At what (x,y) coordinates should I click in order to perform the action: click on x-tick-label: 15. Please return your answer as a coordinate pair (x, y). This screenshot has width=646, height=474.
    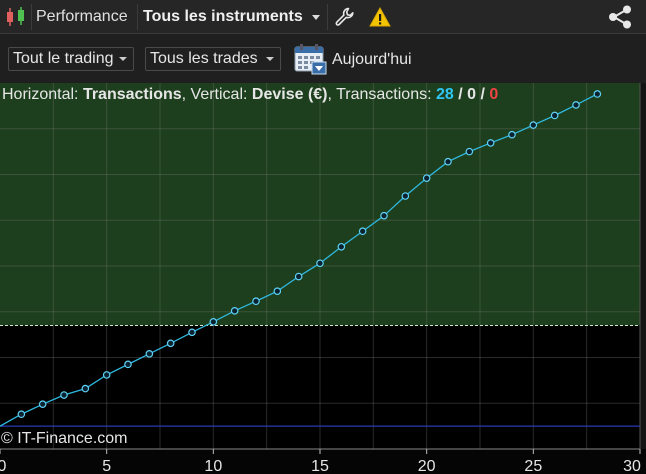
    Looking at the image, I should click on (320, 466).